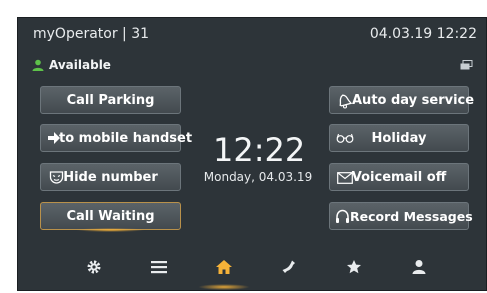 This screenshot has width=487, height=293. I want to click on header-datetime: 04.03.19 12:22, so click(423, 34).